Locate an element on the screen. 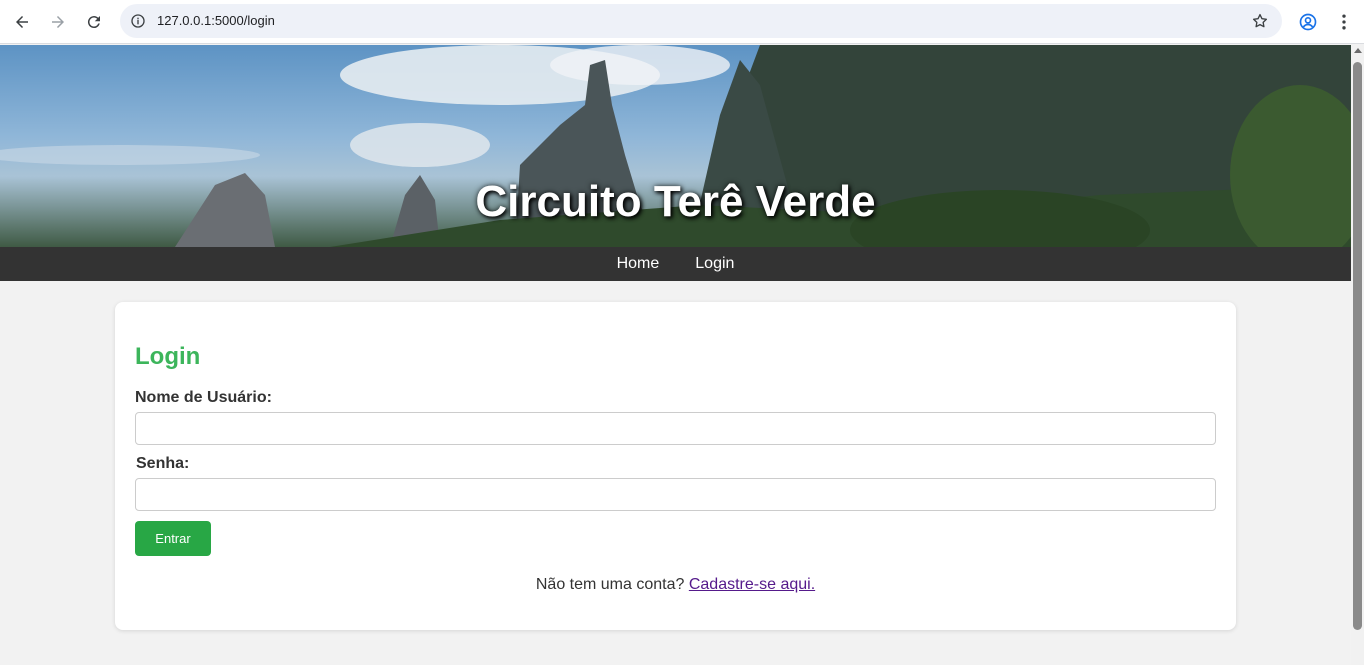 Image resolution: width=1364 pixels, height=665 pixels. scroll-up-arrow-icon is located at coordinates (1358, 50).